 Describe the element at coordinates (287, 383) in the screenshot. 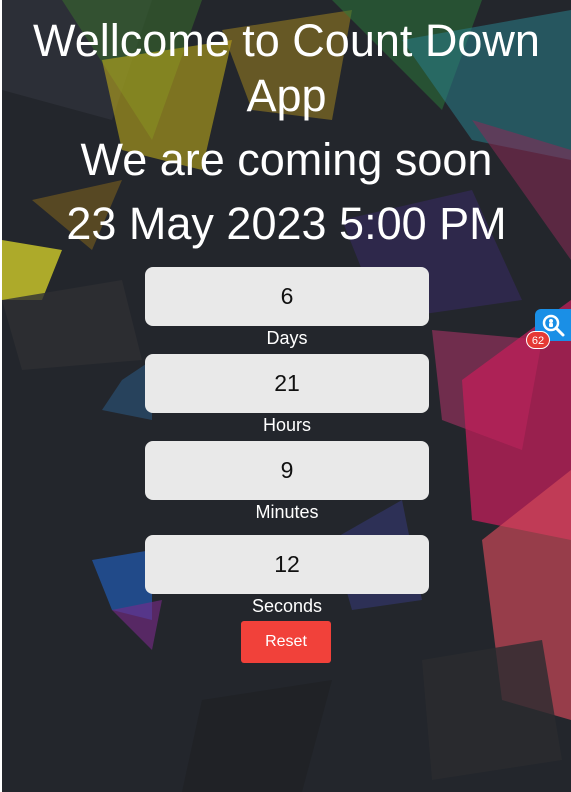

I see `hours-value: 21` at that location.